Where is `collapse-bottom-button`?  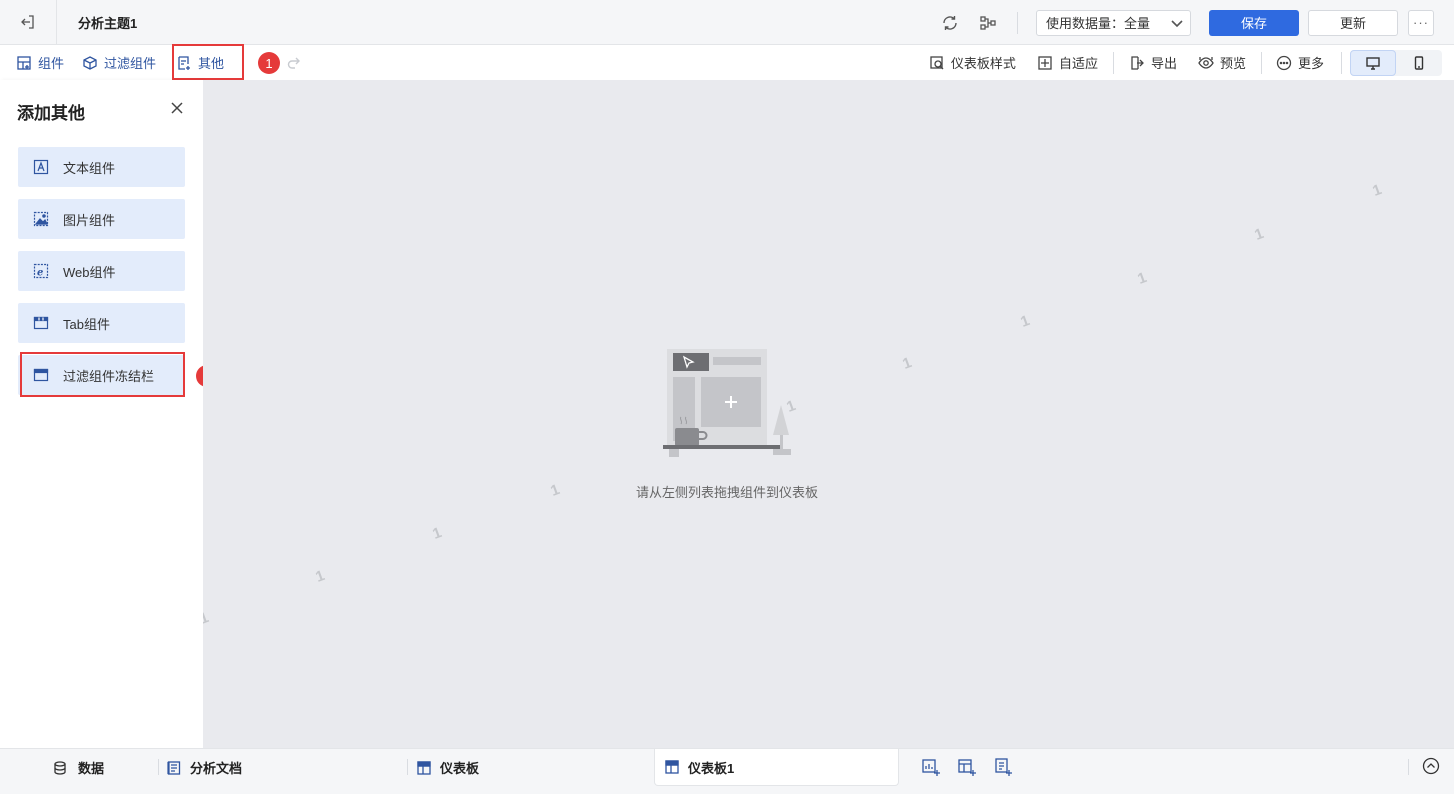 collapse-bottom-button is located at coordinates (1432, 767).